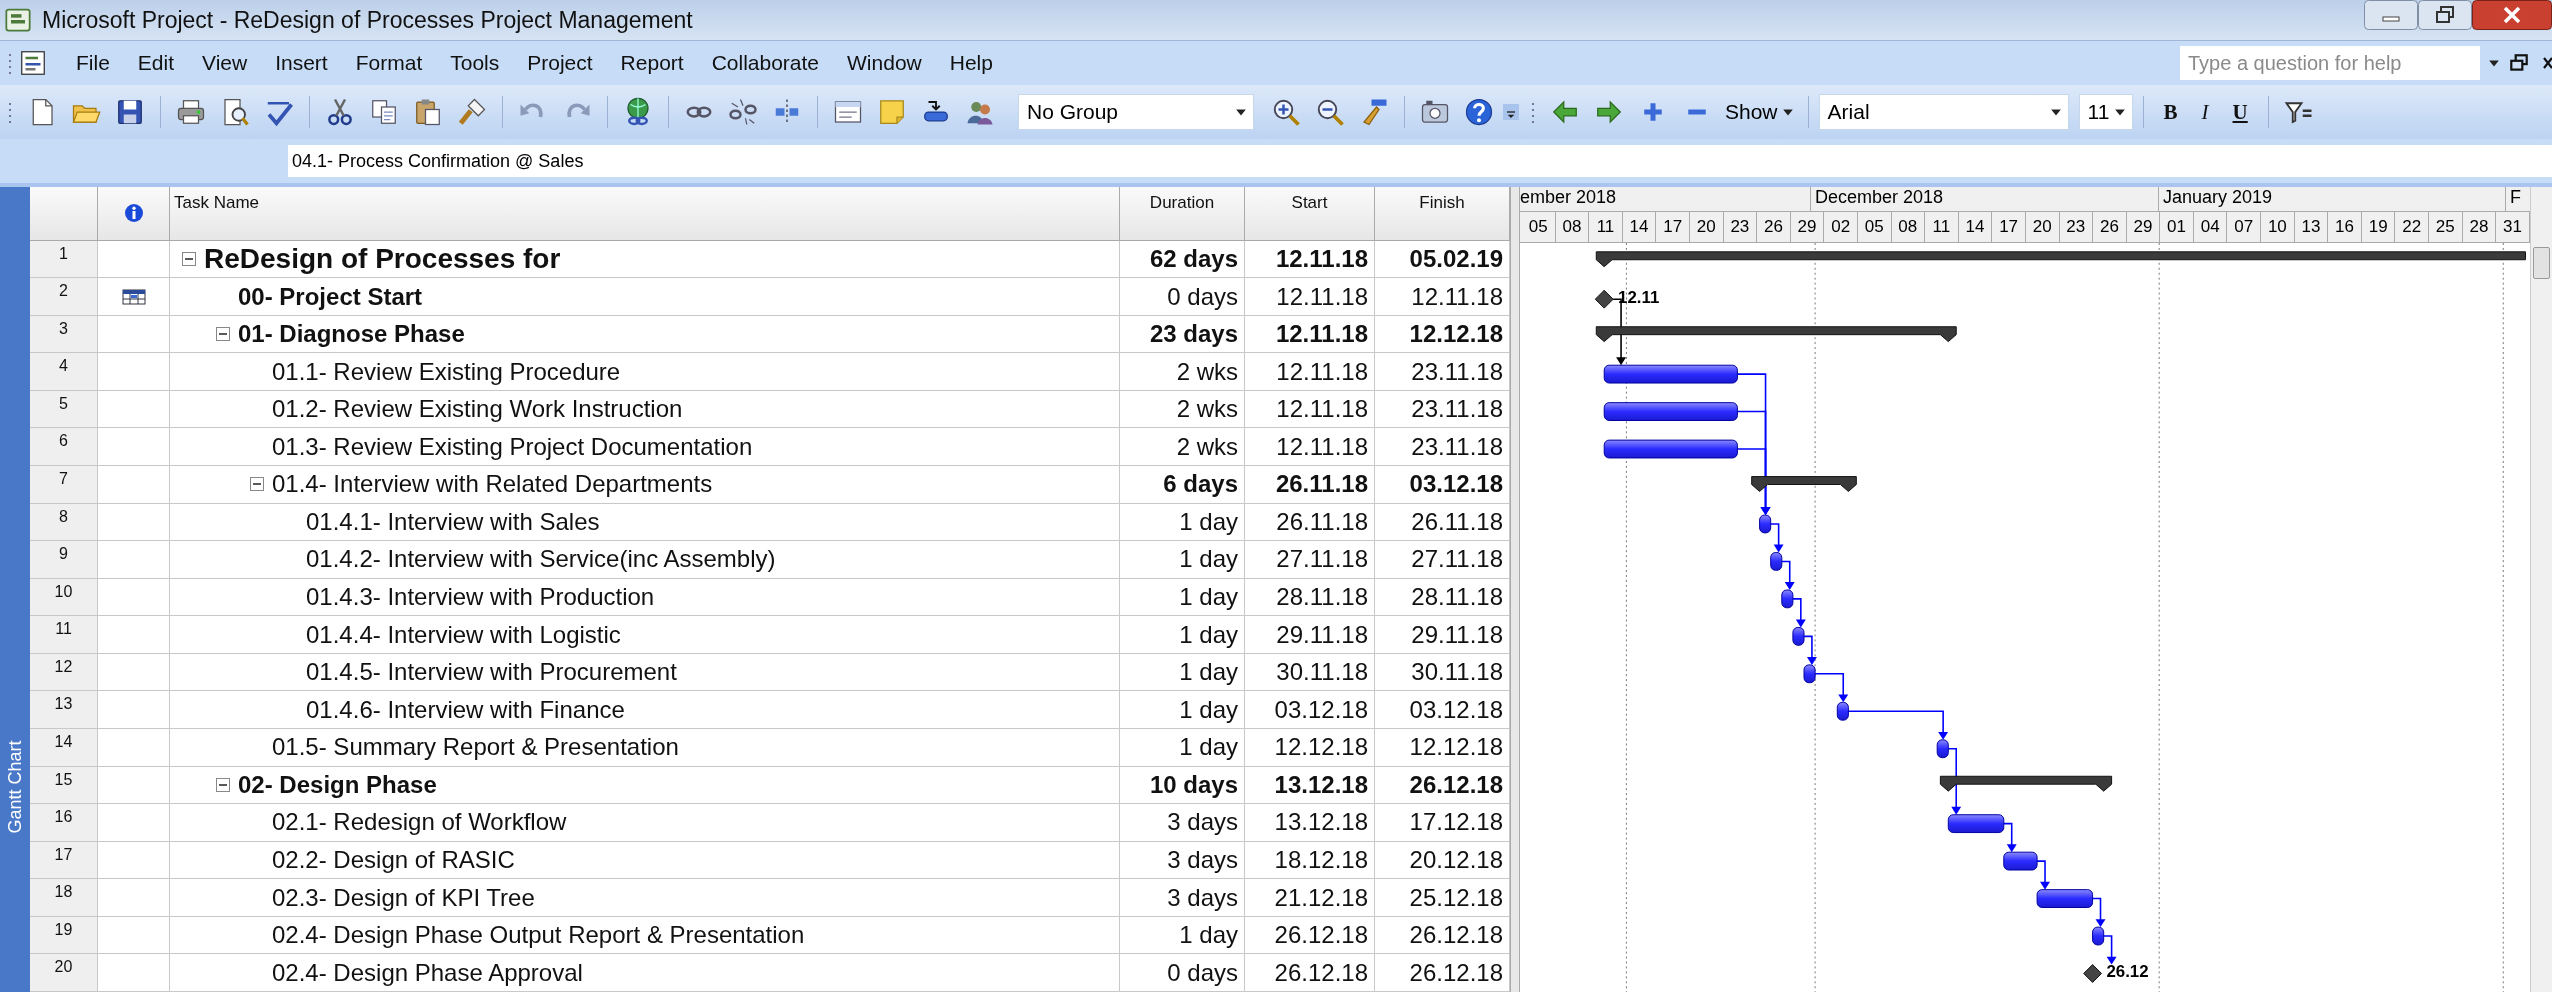  What do you see at coordinates (1286, 112) in the screenshot?
I see `zoom-in-icon` at bounding box center [1286, 112].